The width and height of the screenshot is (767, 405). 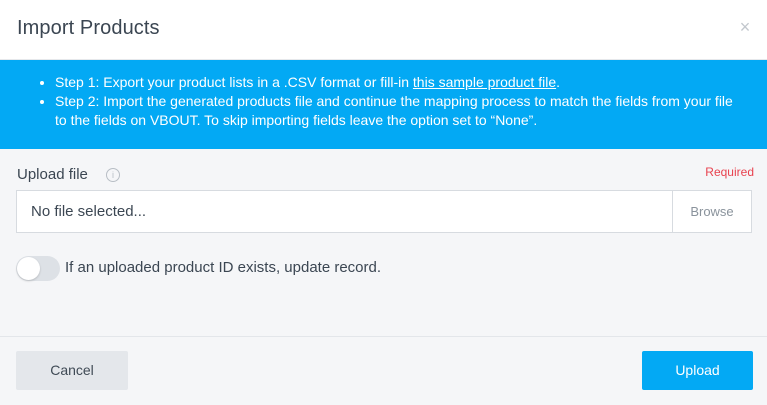 I want to click on dialog-title: Import Products, so click(x=88, y=28).